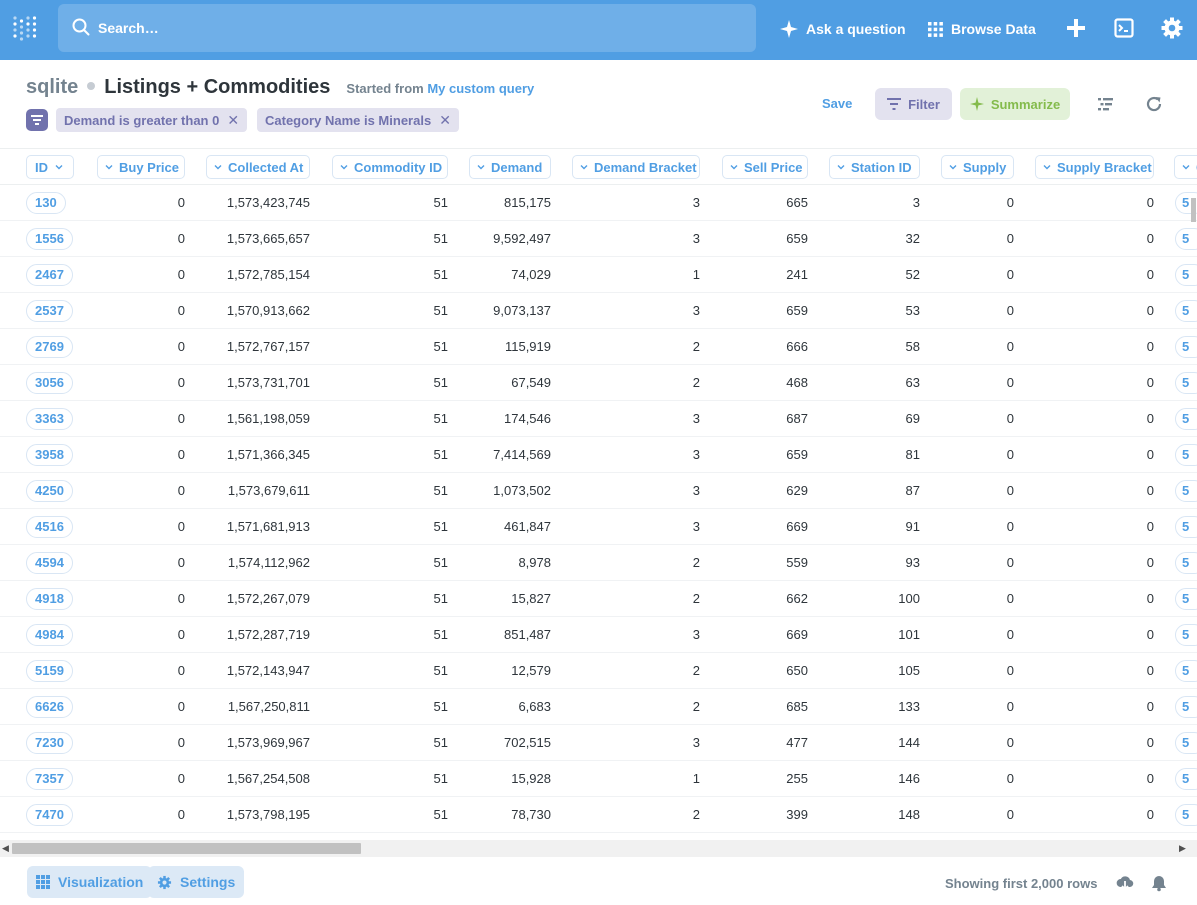  I want to click on row-id-link: 4250, so click(49, 491).